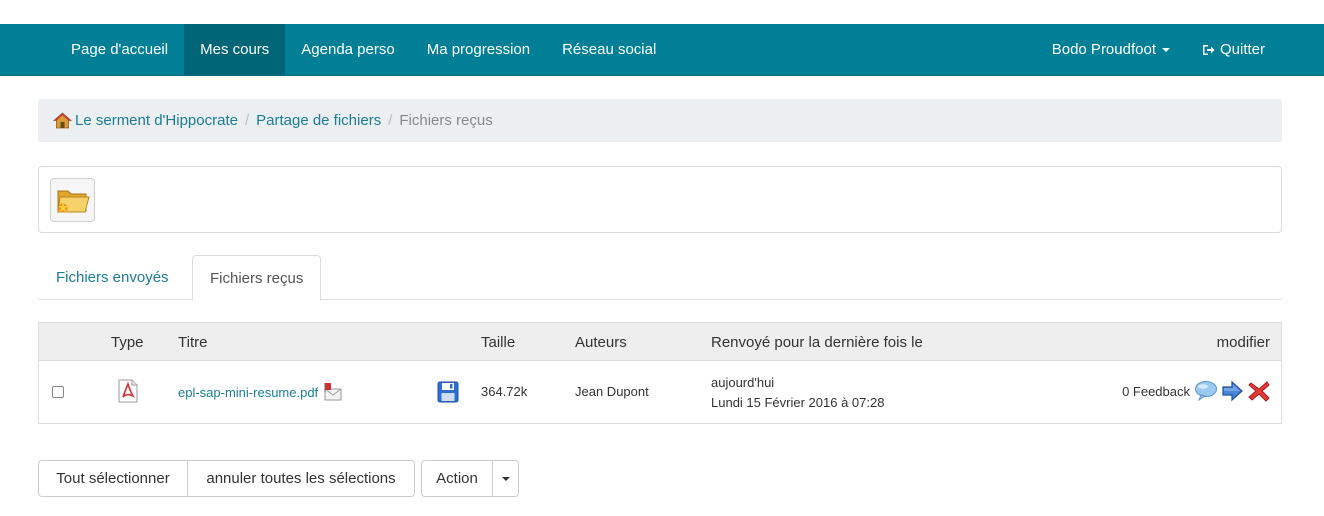  Describe the element at coordinates (743, 382) in the screenshot. I see `date-relative: aujourd'hui` at that location.